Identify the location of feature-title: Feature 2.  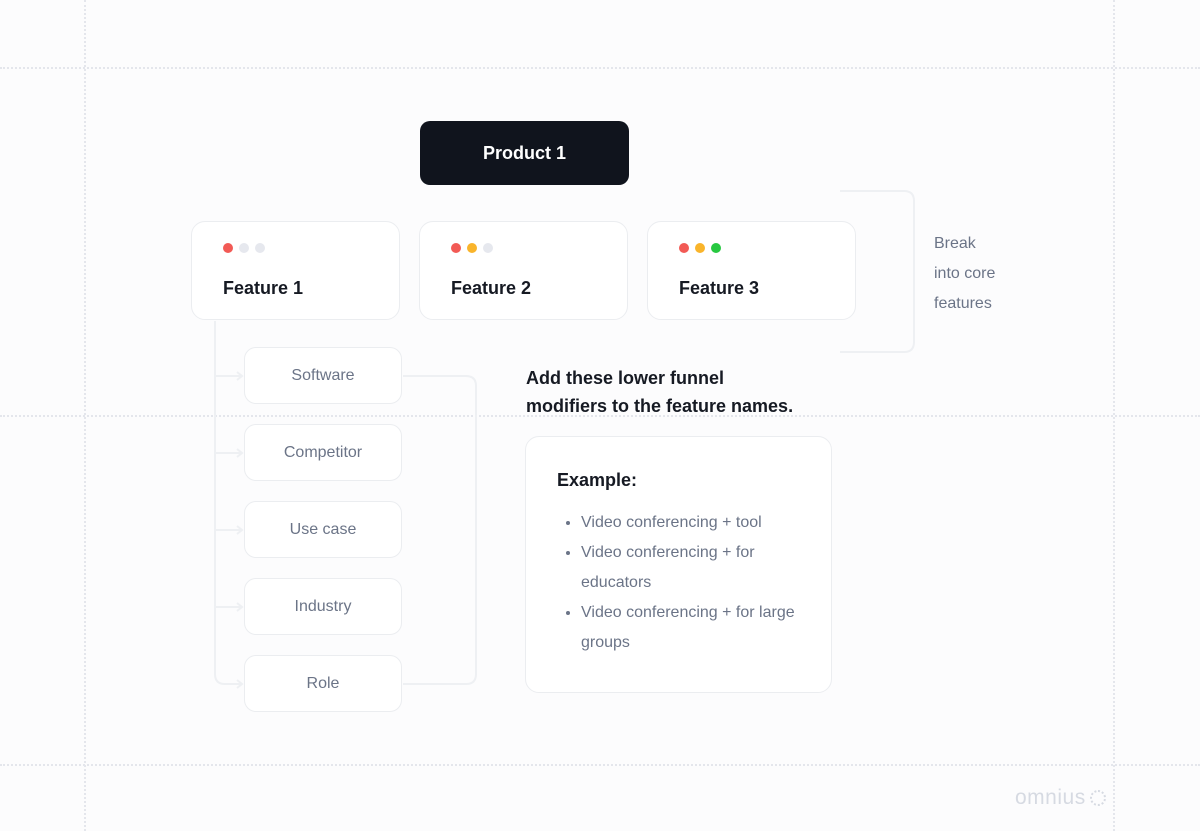
(491, 288).